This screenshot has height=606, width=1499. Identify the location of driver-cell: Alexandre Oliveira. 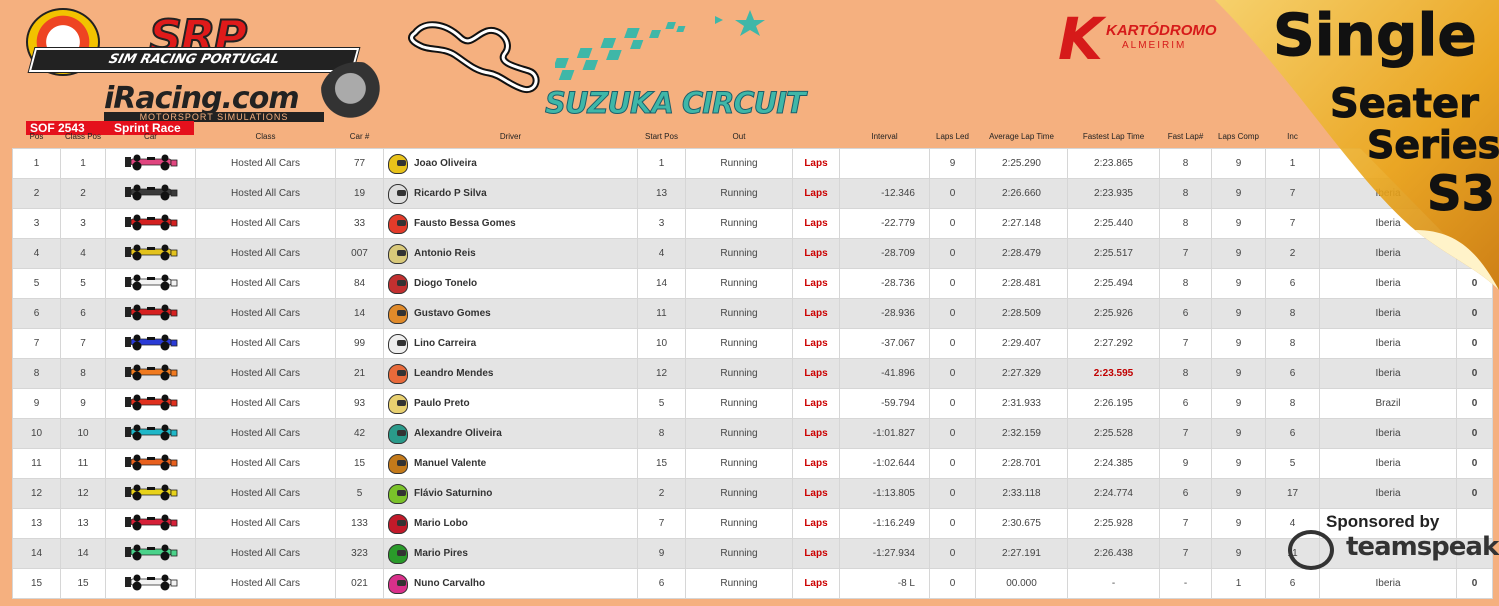
(510, 433).